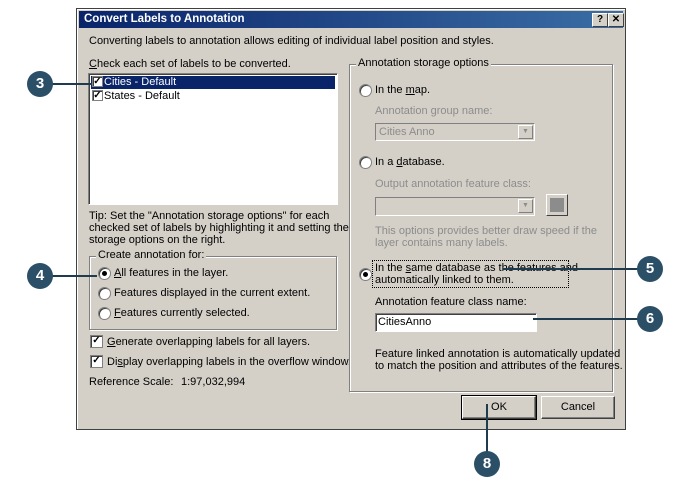  Describe the element at coordinates (74, 276) in the screenshot. I see `callout-4-line` at that location.